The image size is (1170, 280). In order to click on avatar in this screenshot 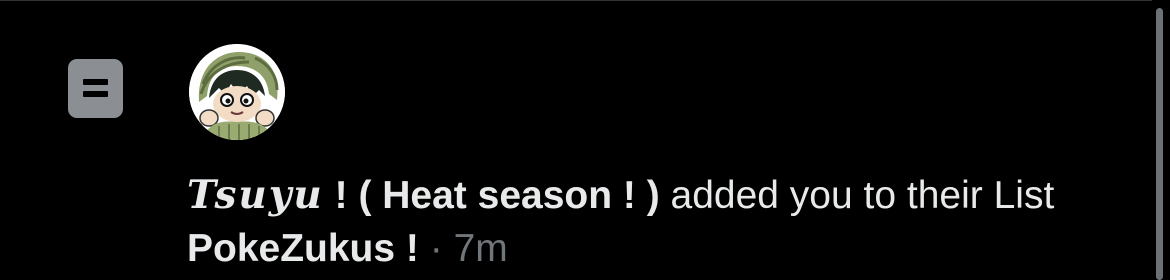, I will do `click(237, 92)`.